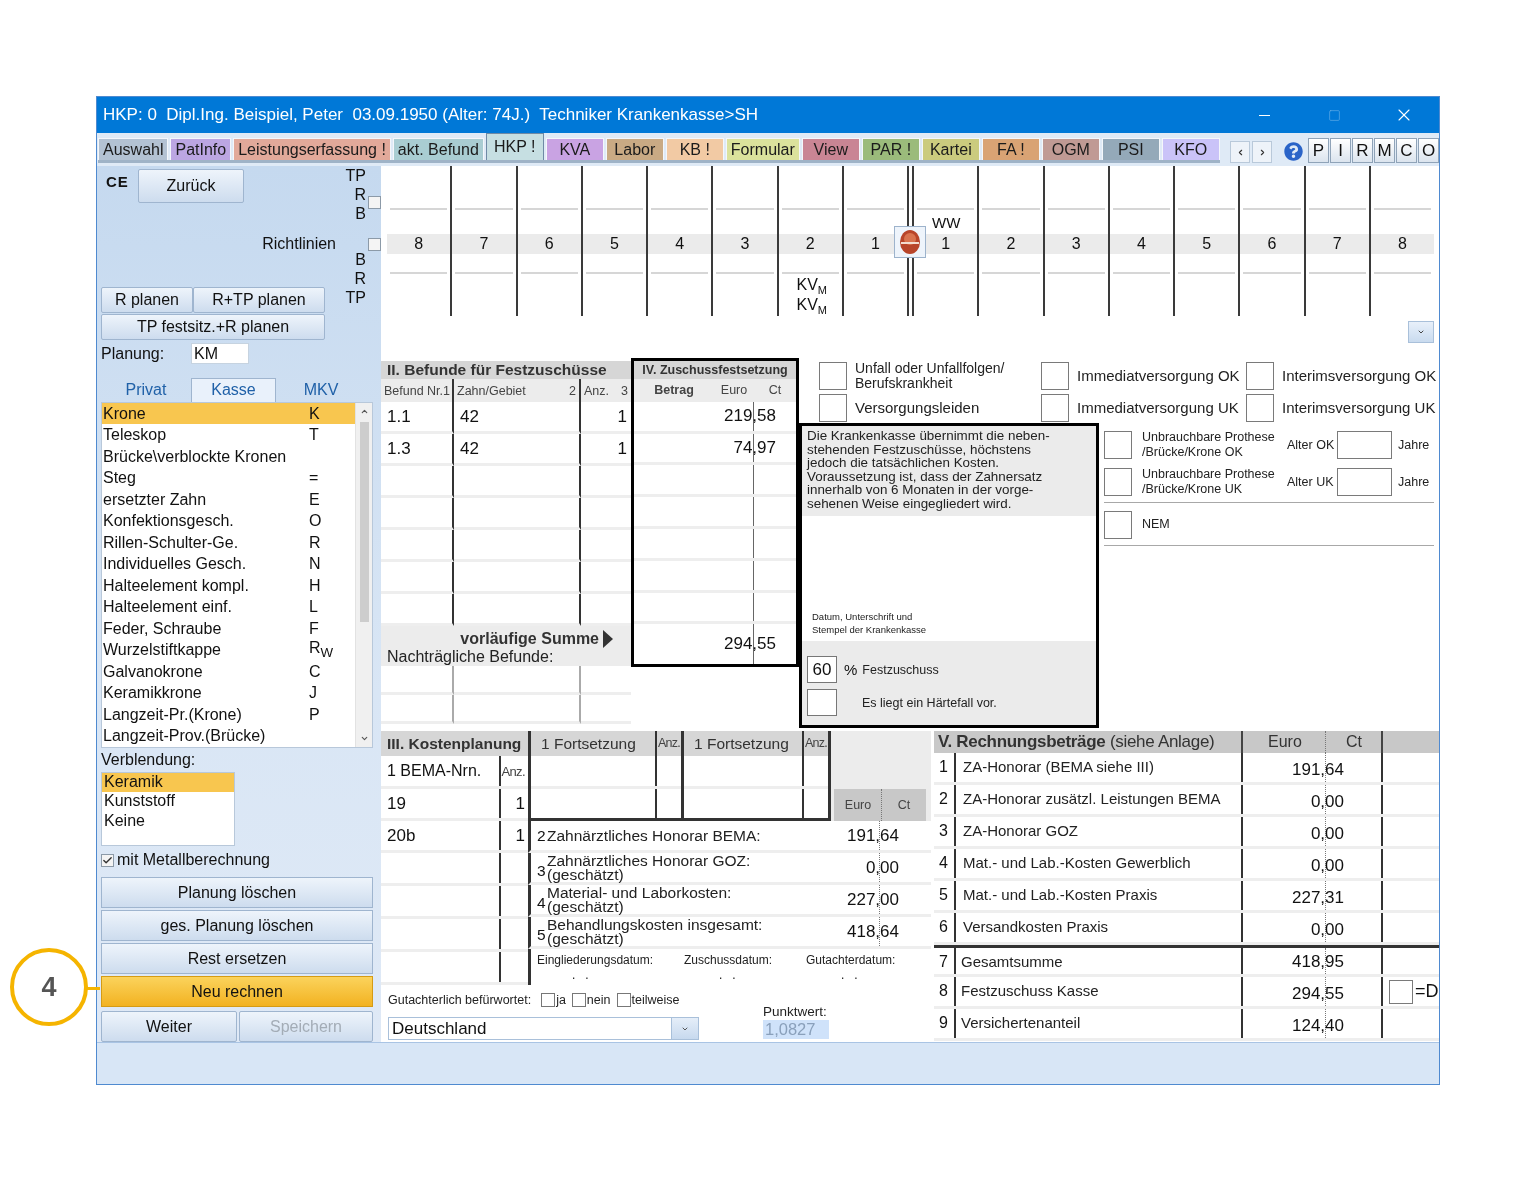 The height and width of the screenshot is (1182, 1536). I want to click on veneer-label: Verblendung:, so click(149, 759).